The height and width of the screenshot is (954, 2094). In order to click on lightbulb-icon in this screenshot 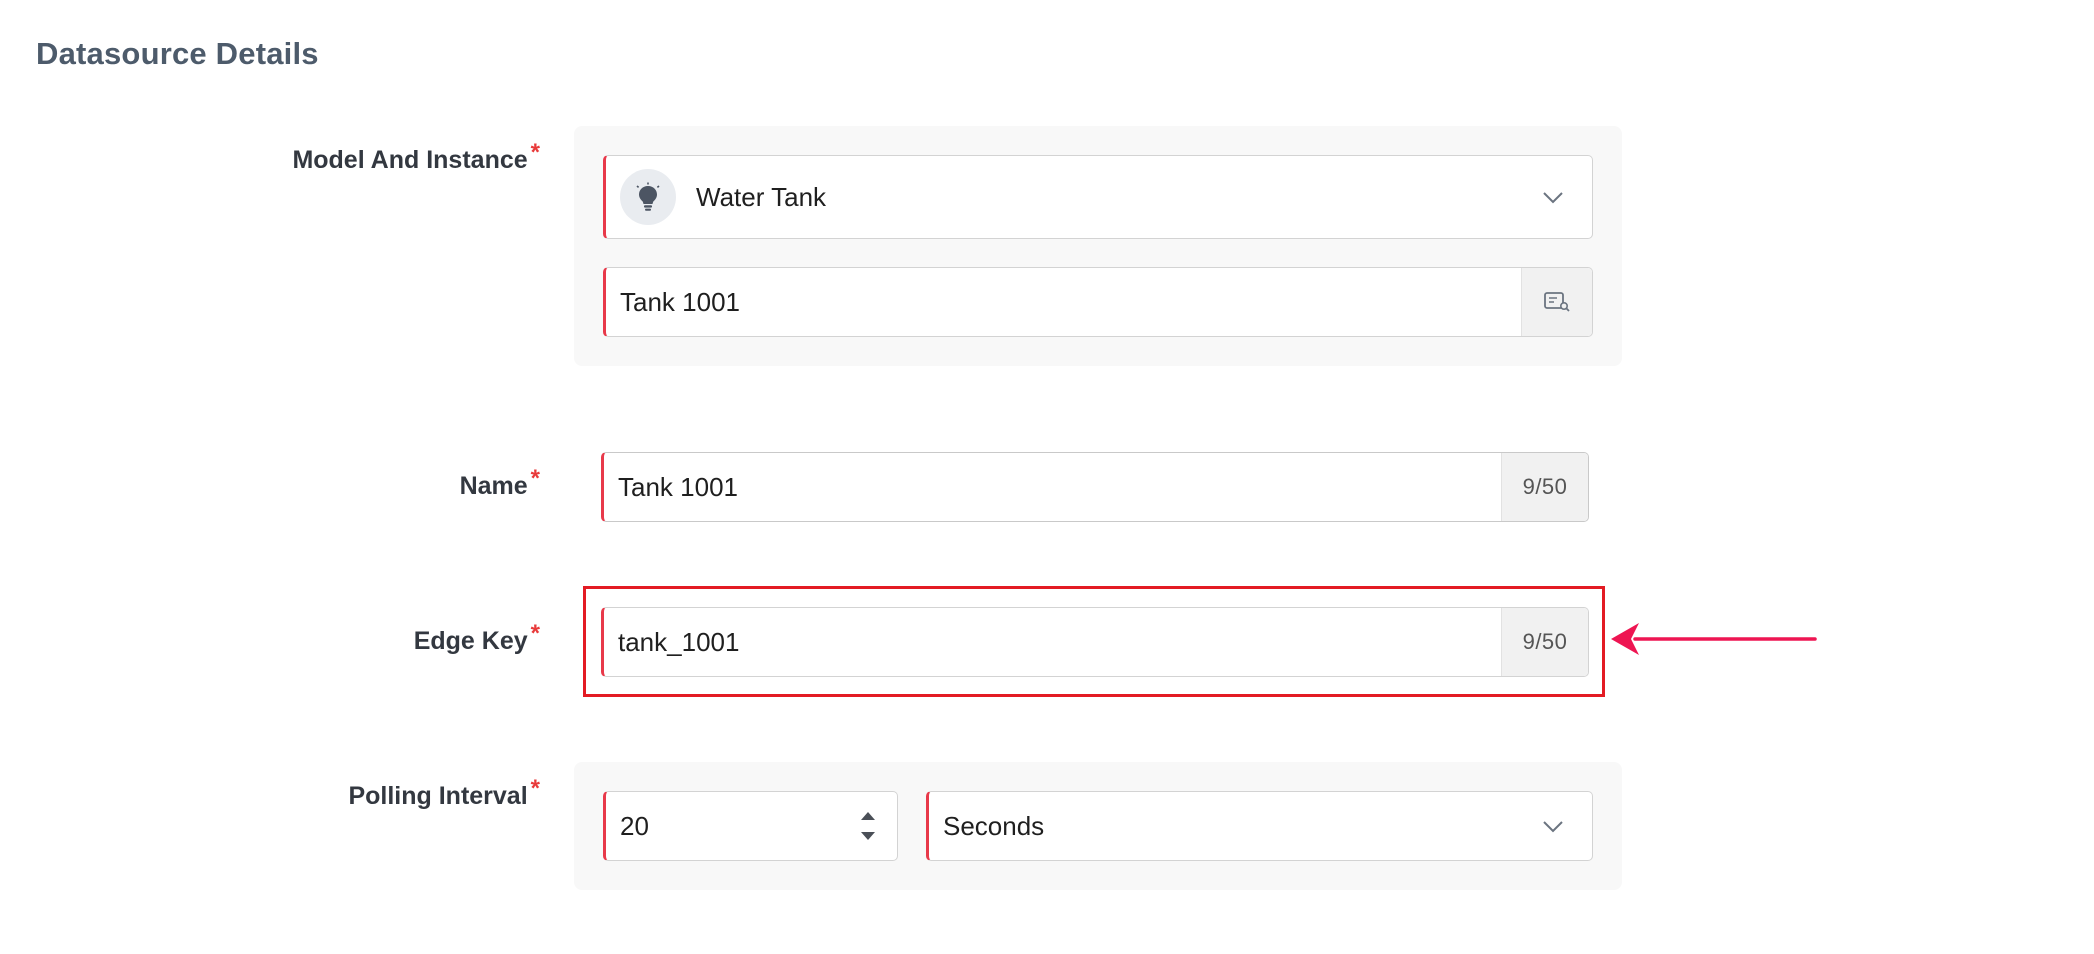, I will do `click(648, 197)`.